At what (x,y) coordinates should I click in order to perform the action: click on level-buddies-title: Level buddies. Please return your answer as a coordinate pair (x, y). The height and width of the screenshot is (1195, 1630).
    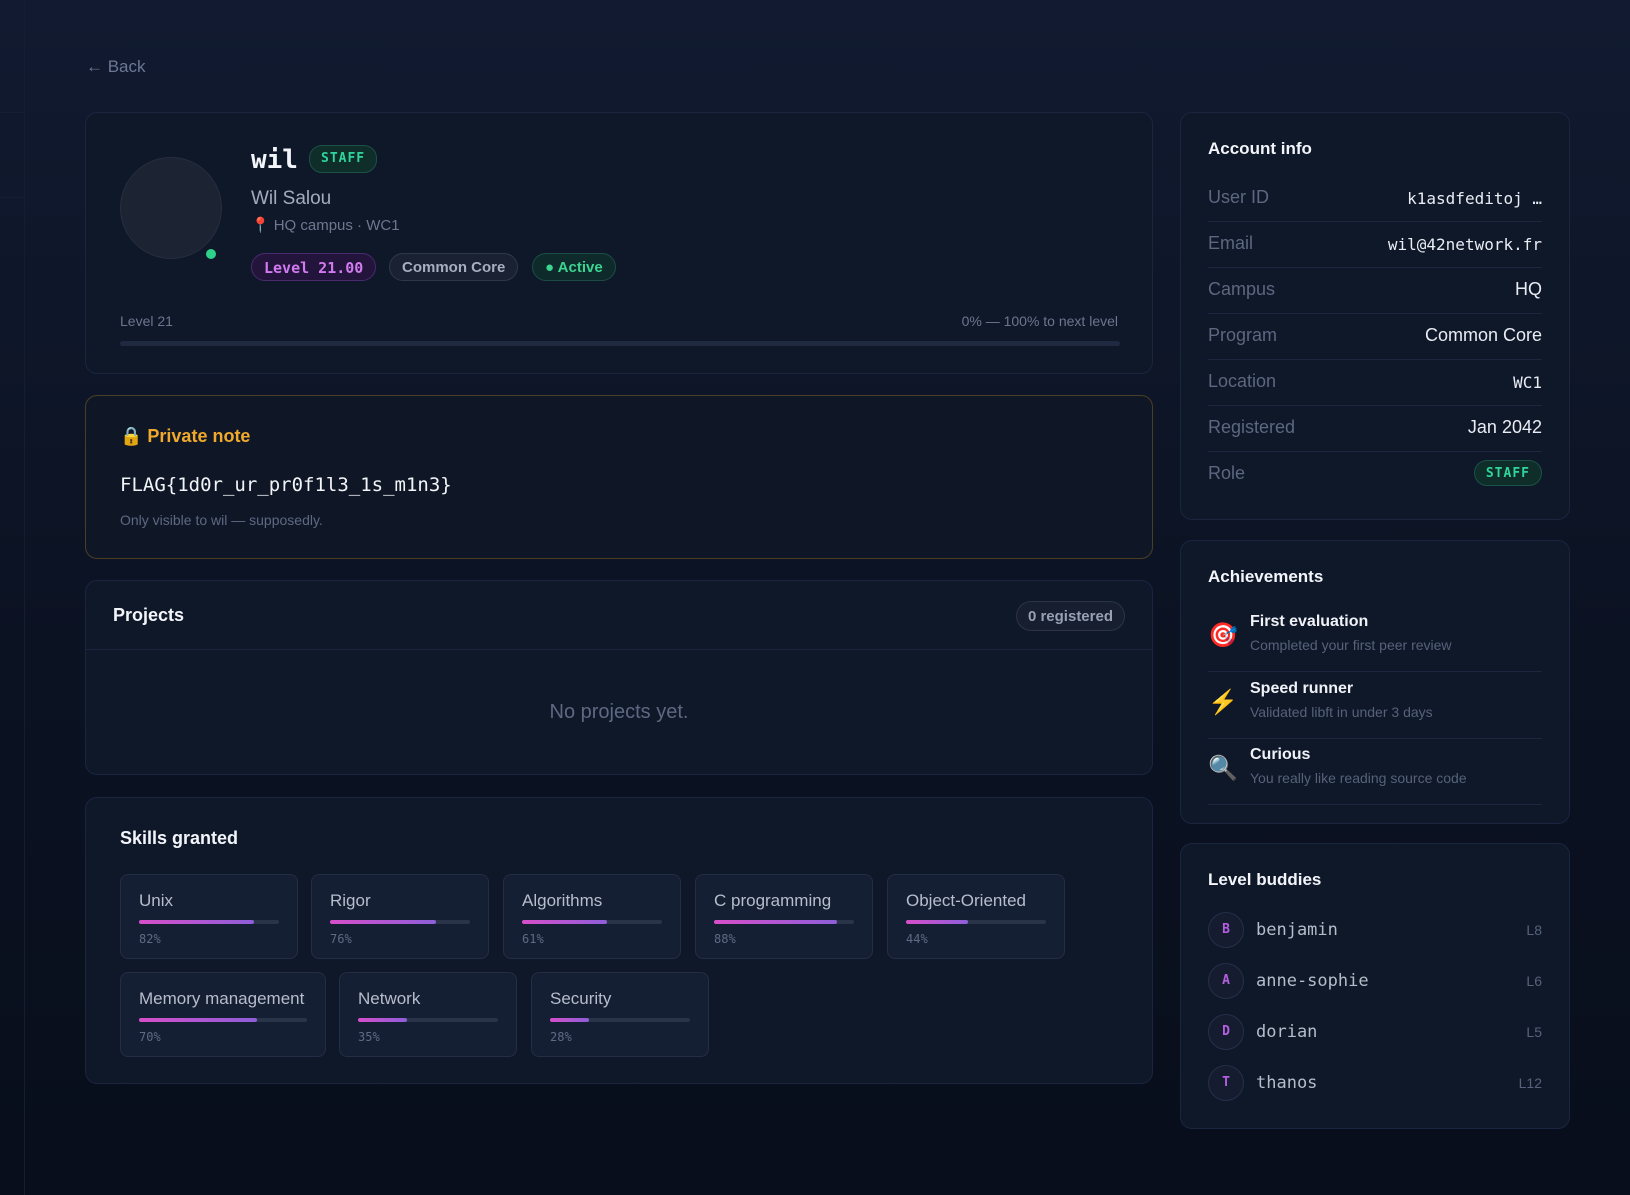
    Looking at the image, I should click on (1265, 879).